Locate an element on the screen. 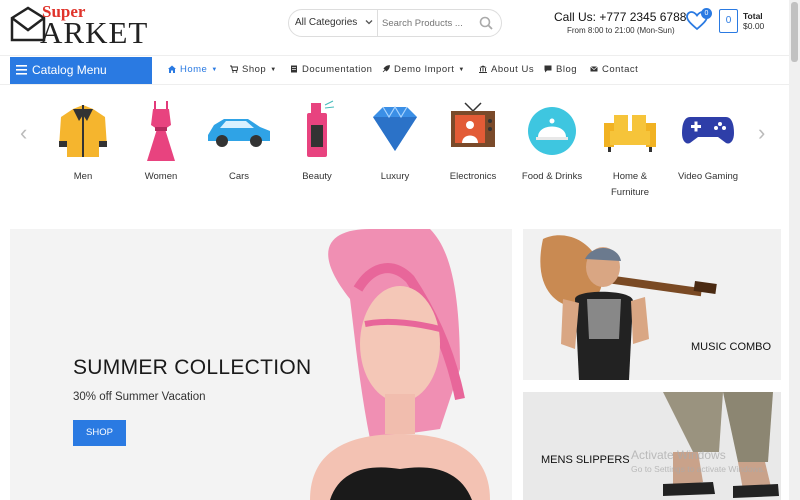  guitarist-image is located at coordinates (628, 307).